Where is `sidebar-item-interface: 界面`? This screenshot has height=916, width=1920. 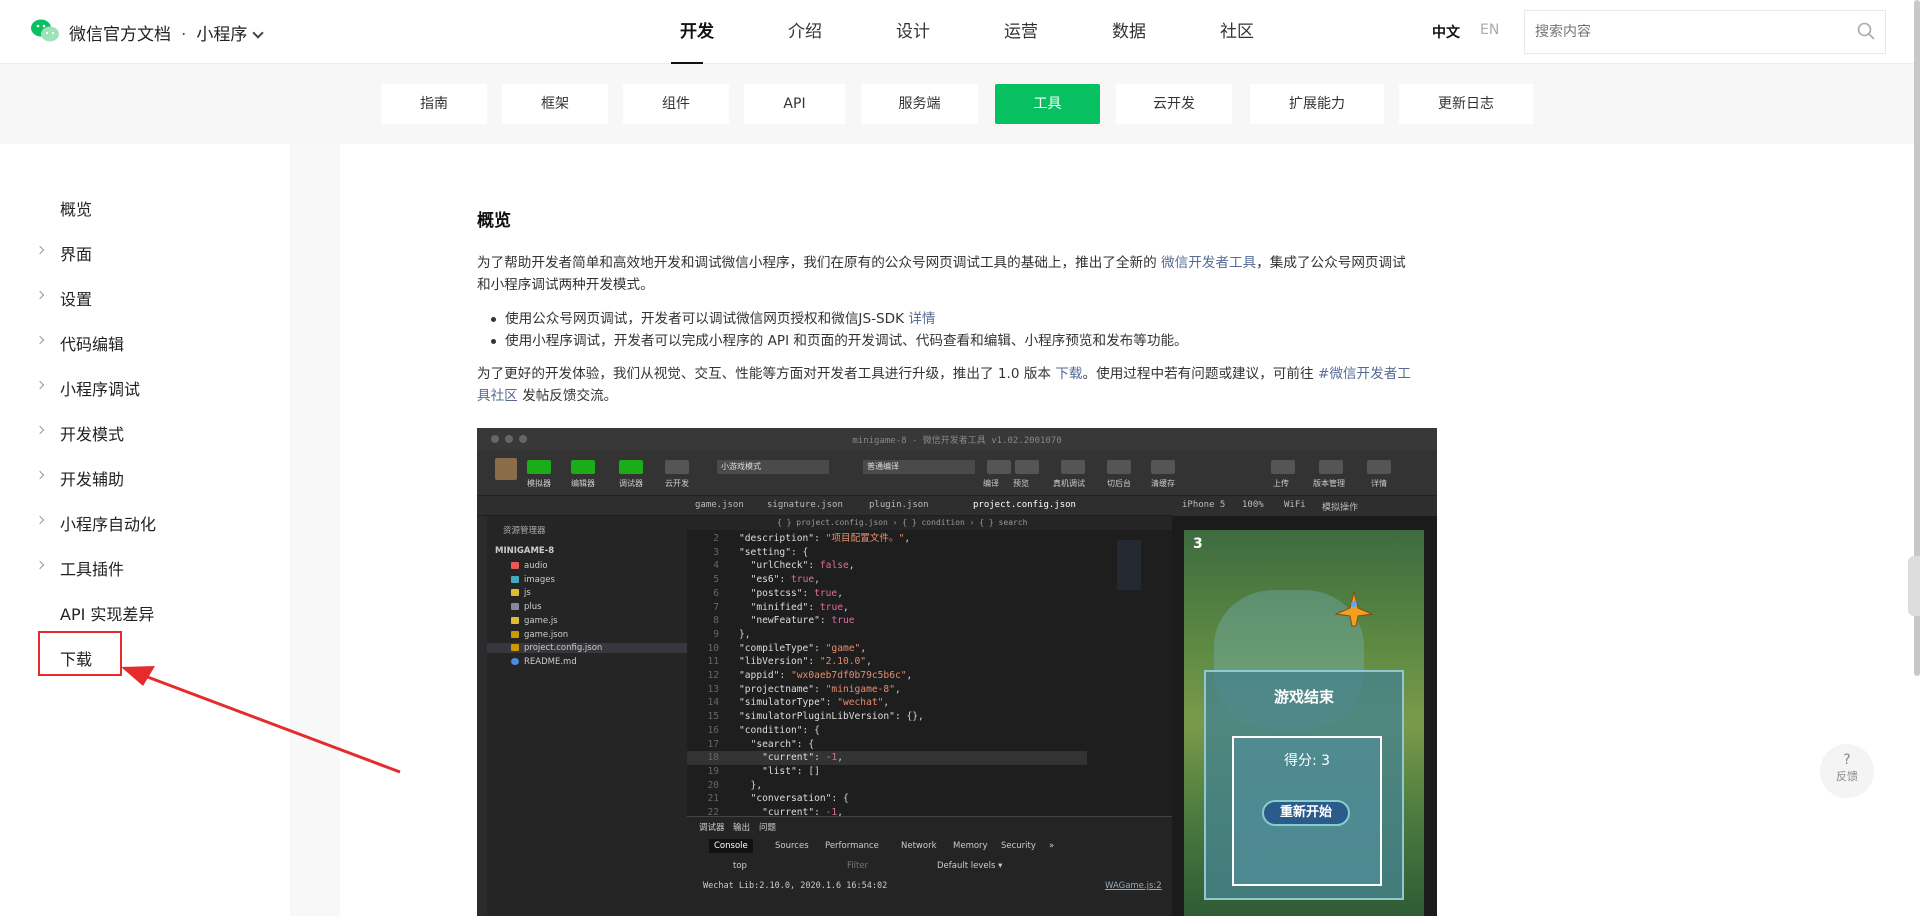 sidebar-item-interface: 界面 is located at coordinates (76, 253).